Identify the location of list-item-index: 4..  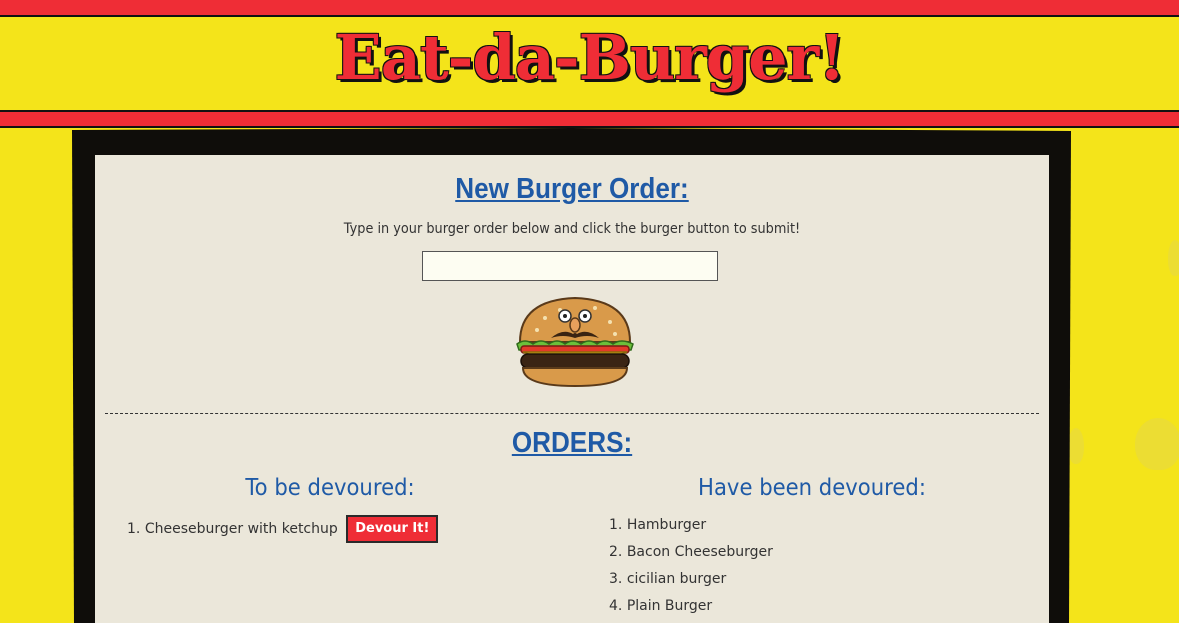
(616, 606).